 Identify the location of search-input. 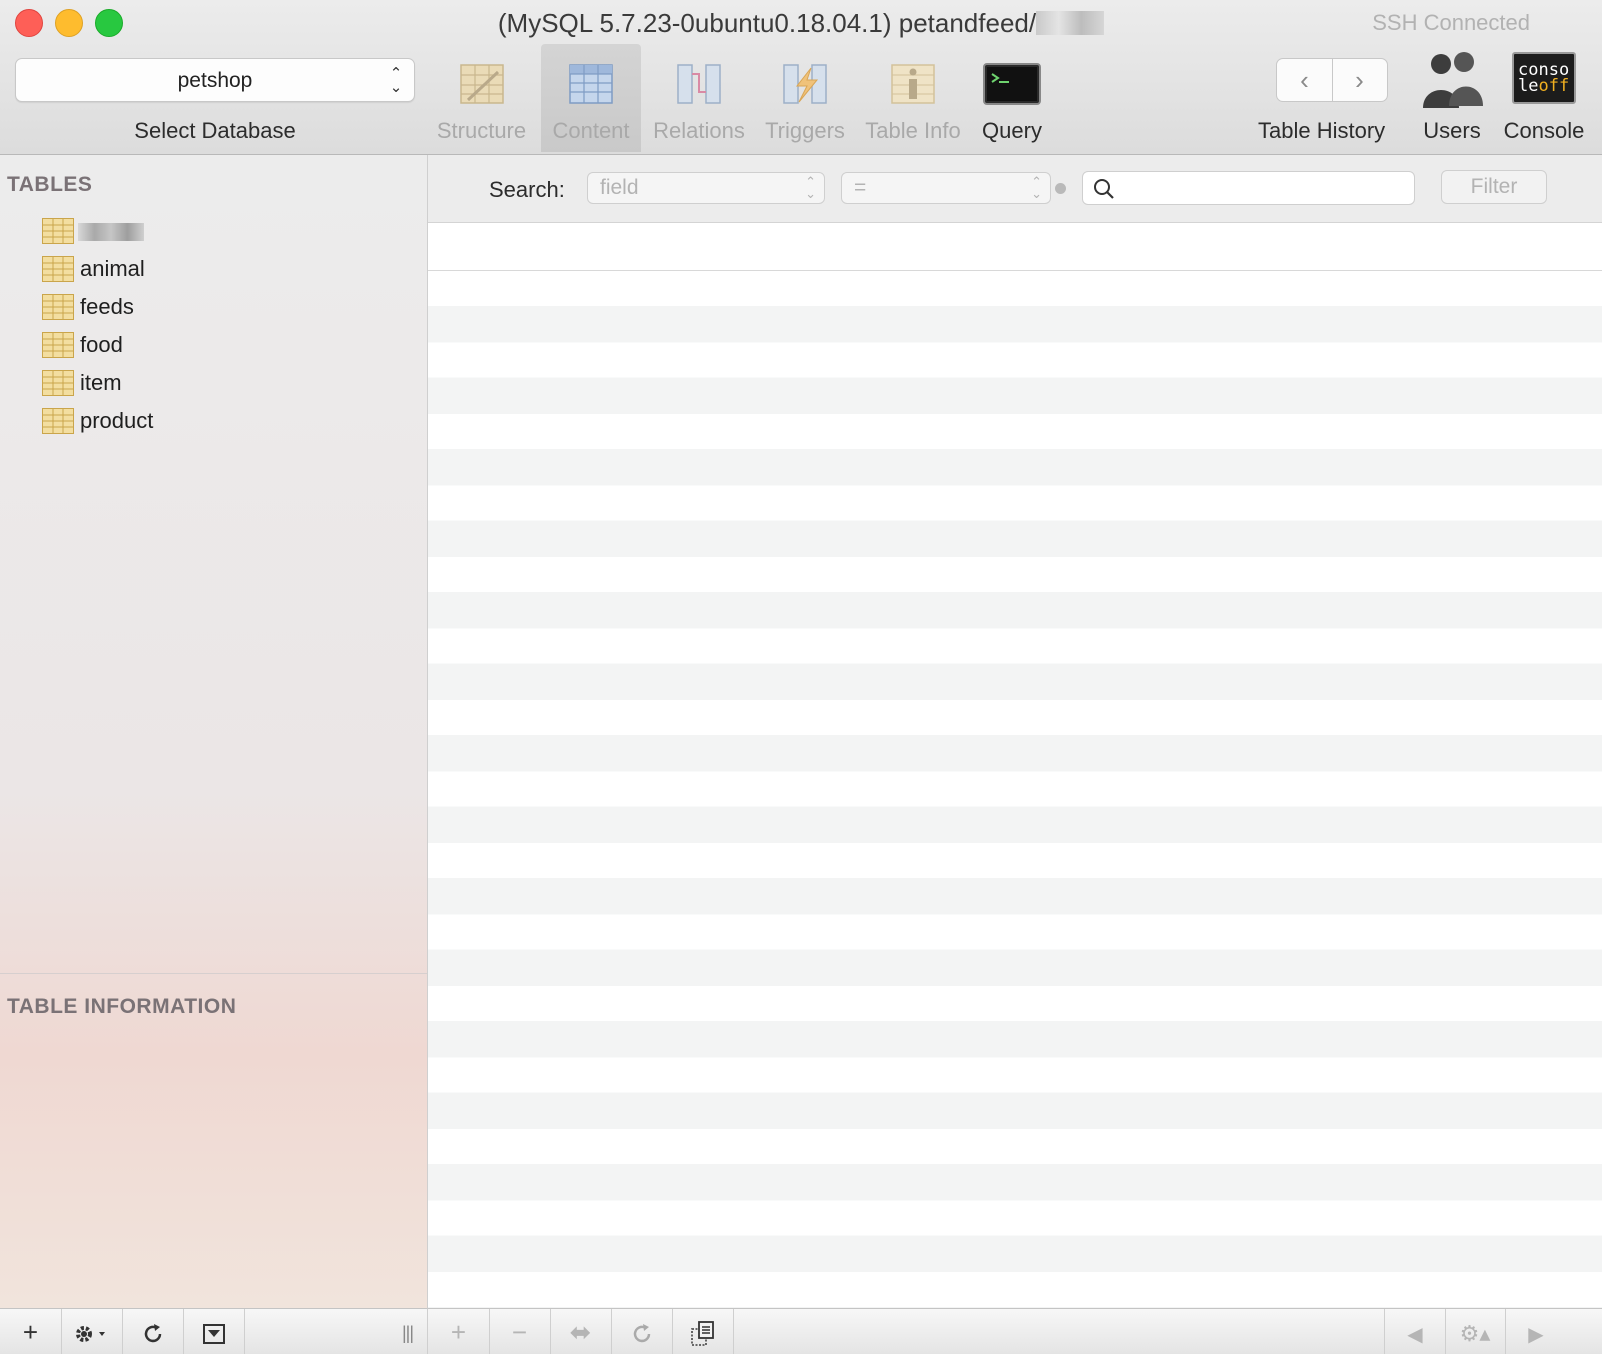
(1248, 188).